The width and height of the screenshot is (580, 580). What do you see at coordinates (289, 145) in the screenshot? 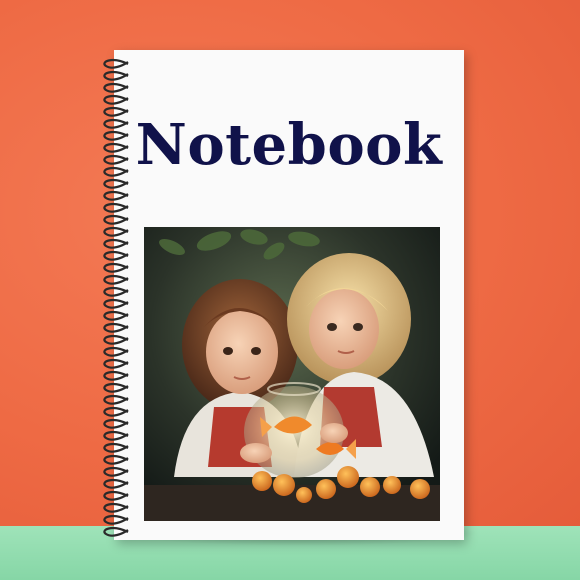
I see `notebook-title: Notebook` at bounding box center [289, 145].